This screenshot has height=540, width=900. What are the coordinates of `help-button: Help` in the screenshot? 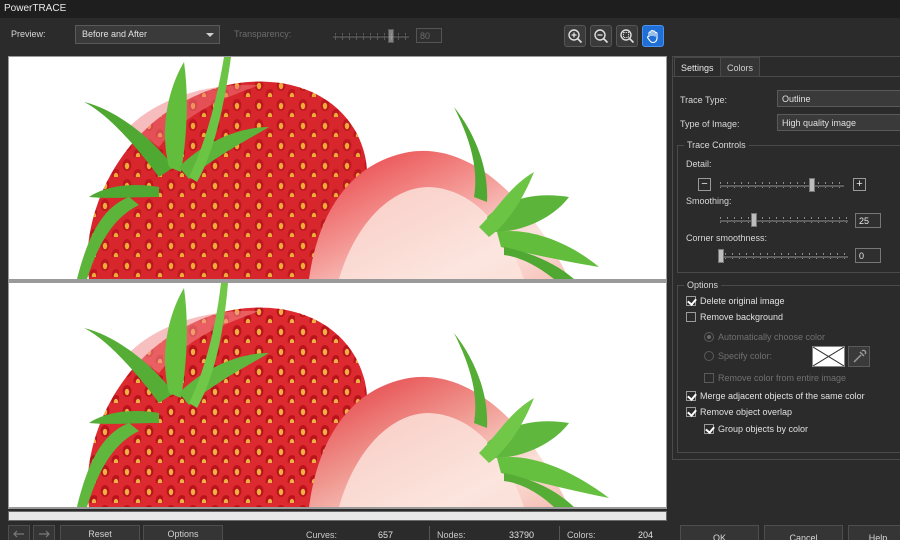 It's located at (874, 532).